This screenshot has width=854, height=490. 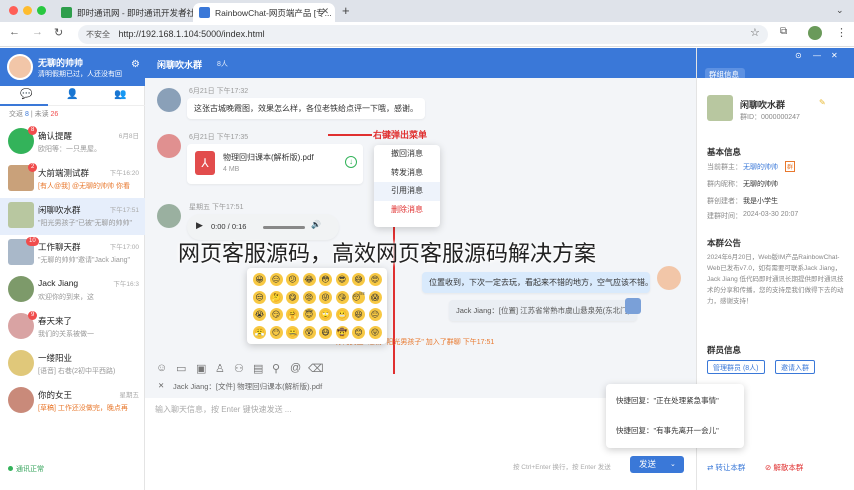 What do you see at coordinates (736, 367) in the screenshot?
I see `manage-members-button: 管理群员 (8人)` at bounding box center [736, 367].